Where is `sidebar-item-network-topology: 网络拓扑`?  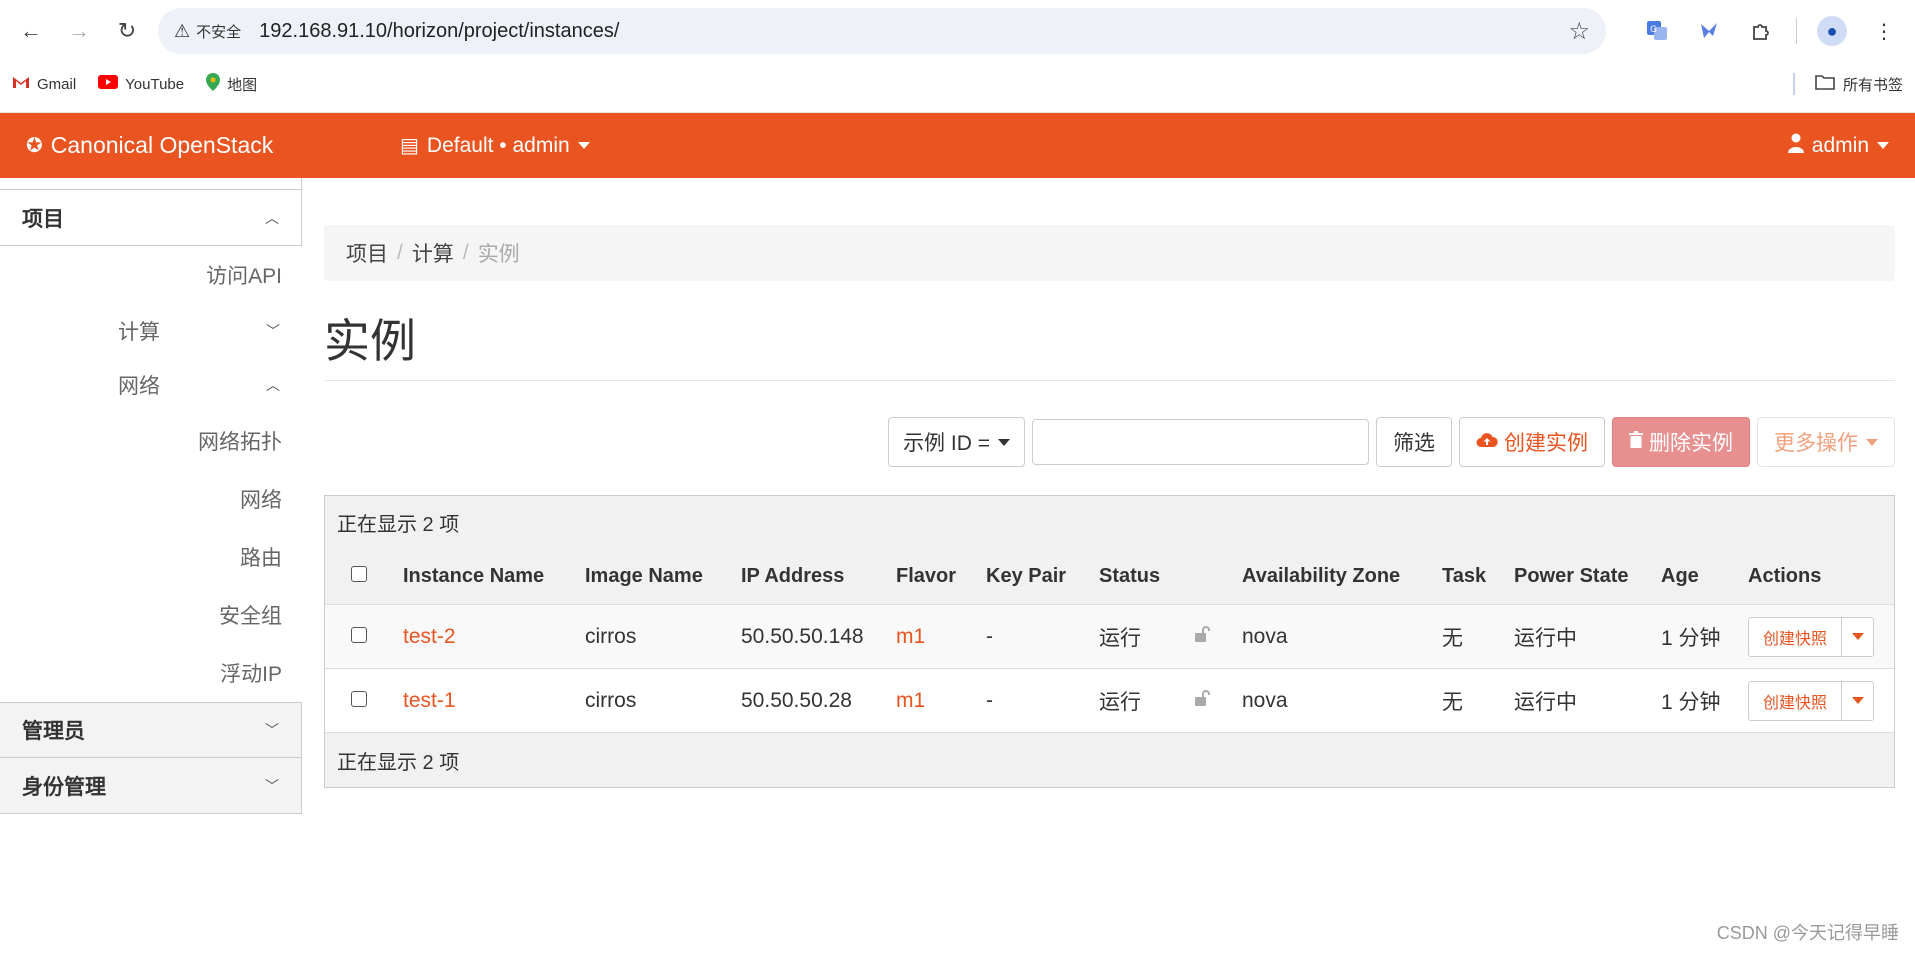
sidebar-item-network-topology: 网络拓扑 is located at coordinates (151, 441).